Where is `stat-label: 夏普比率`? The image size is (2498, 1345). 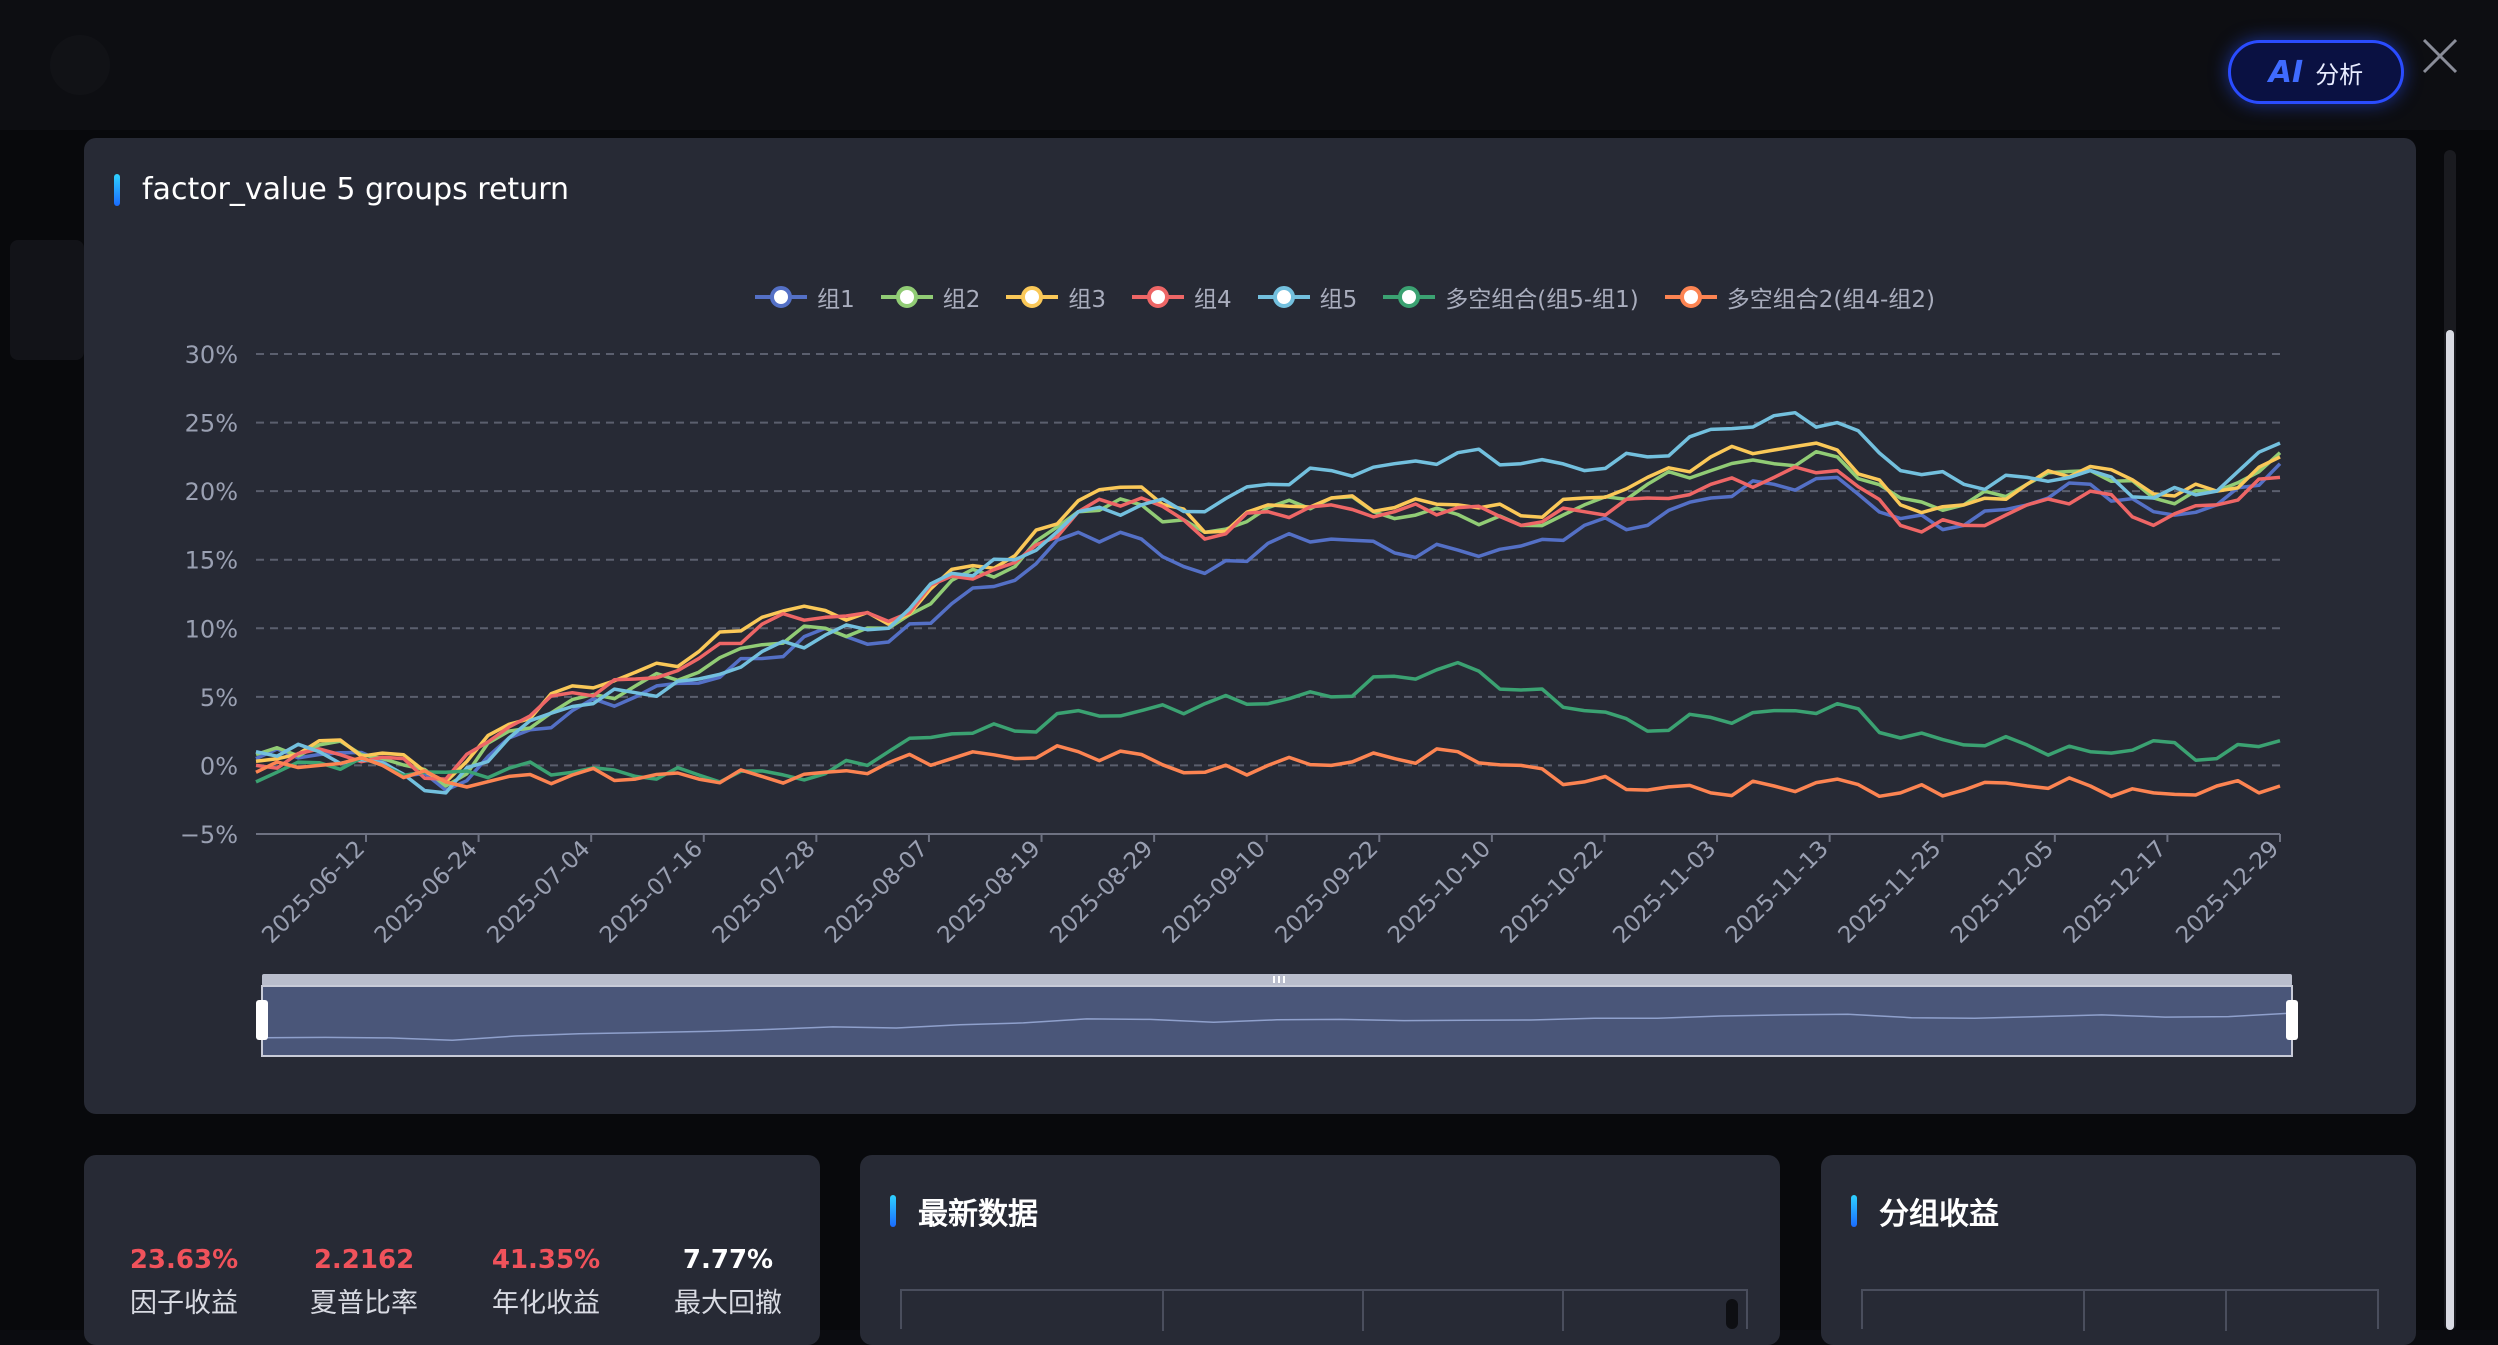 stat-label: 夏普比率 is located at coordinates (364, 1300).